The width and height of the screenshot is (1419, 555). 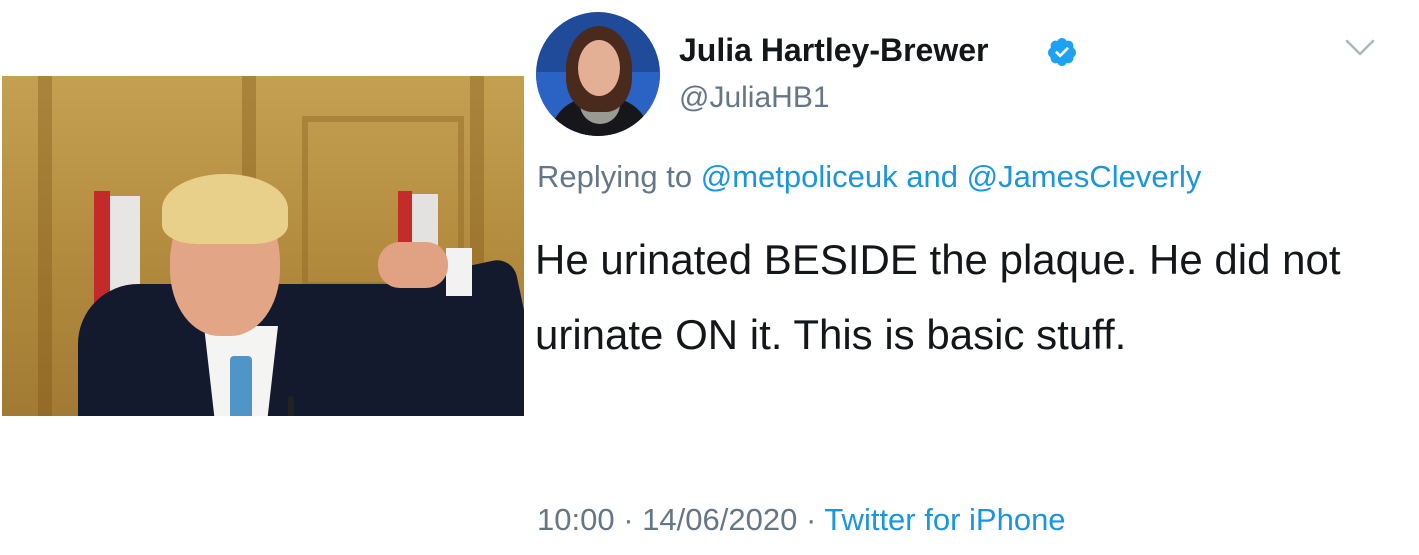 What do you see at coordinates (801, 520) in the screenshot?
I see `tweet-meta: 10:00 · 14/06/2020 · Twitter for iPhone` at bounding box center [801, 520].